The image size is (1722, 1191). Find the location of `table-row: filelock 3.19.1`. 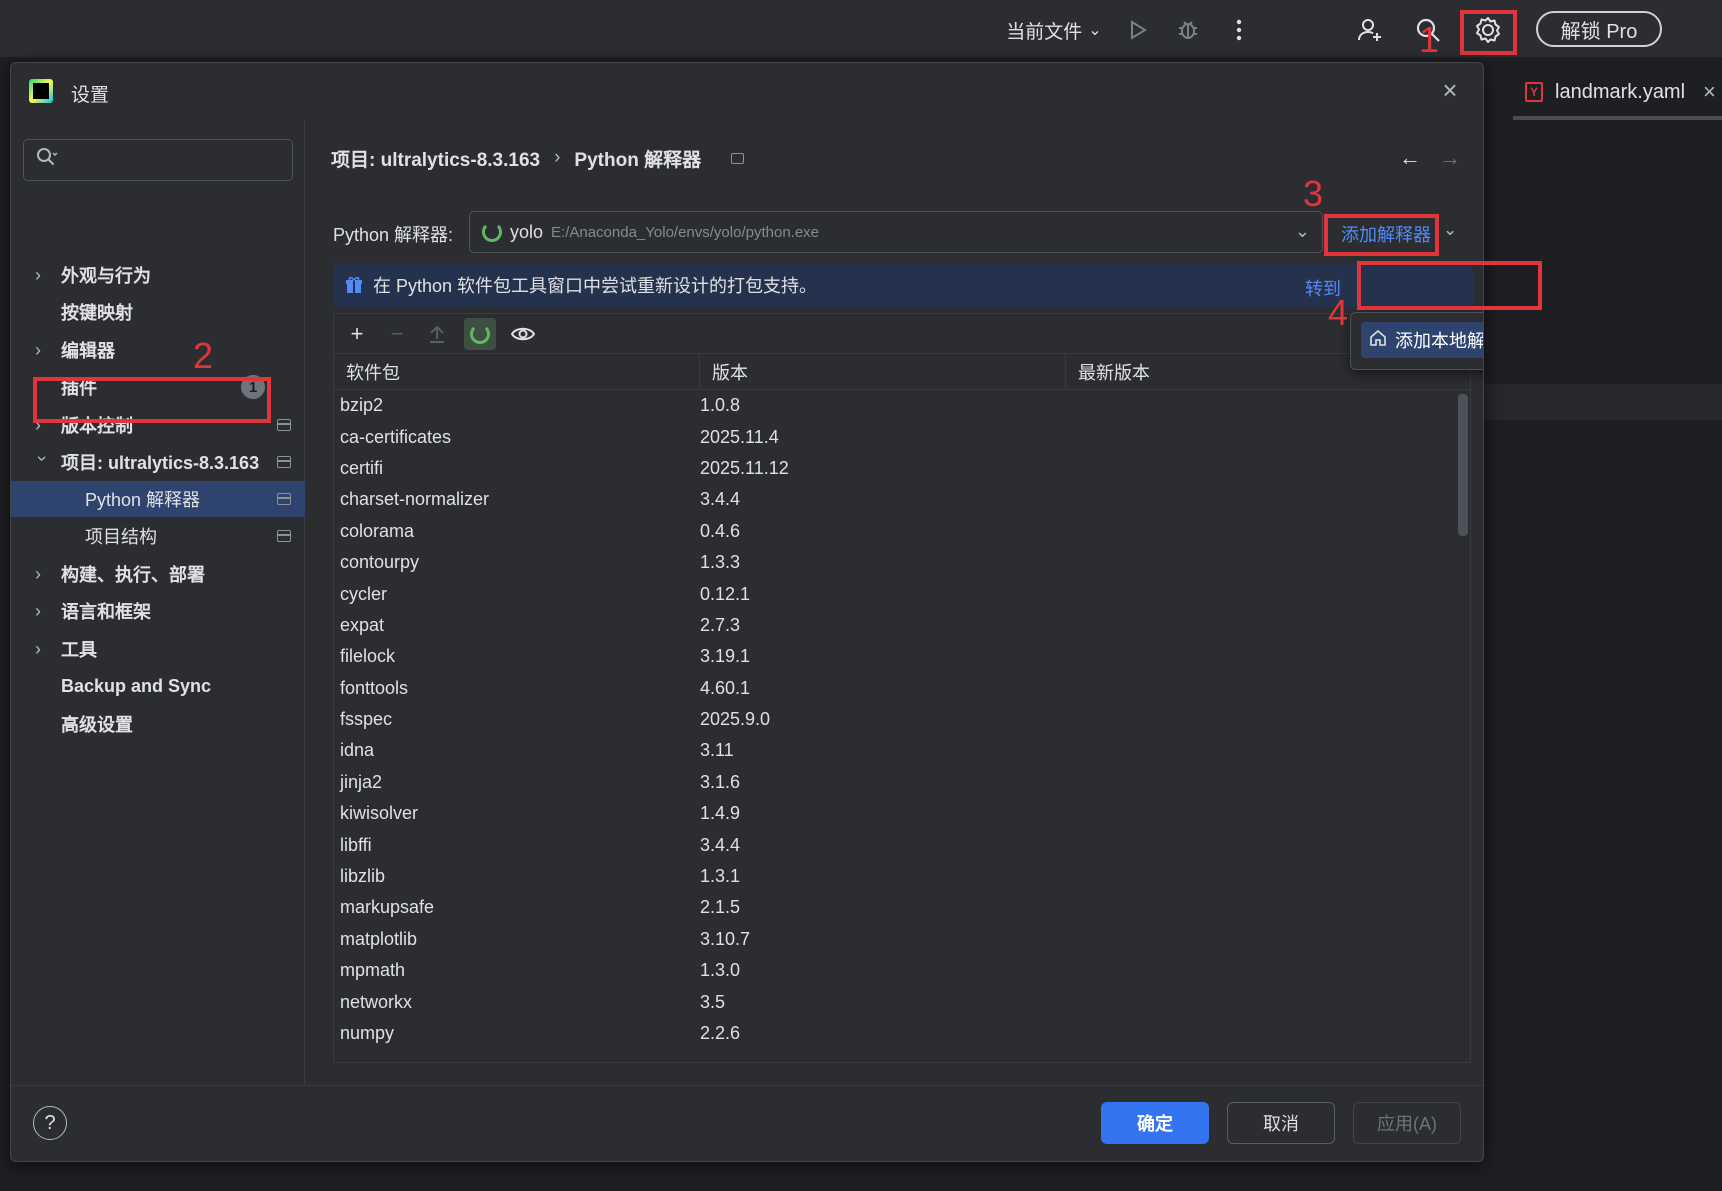

table-row: filelock 3.19.1 is located at coordinates (902, 656).